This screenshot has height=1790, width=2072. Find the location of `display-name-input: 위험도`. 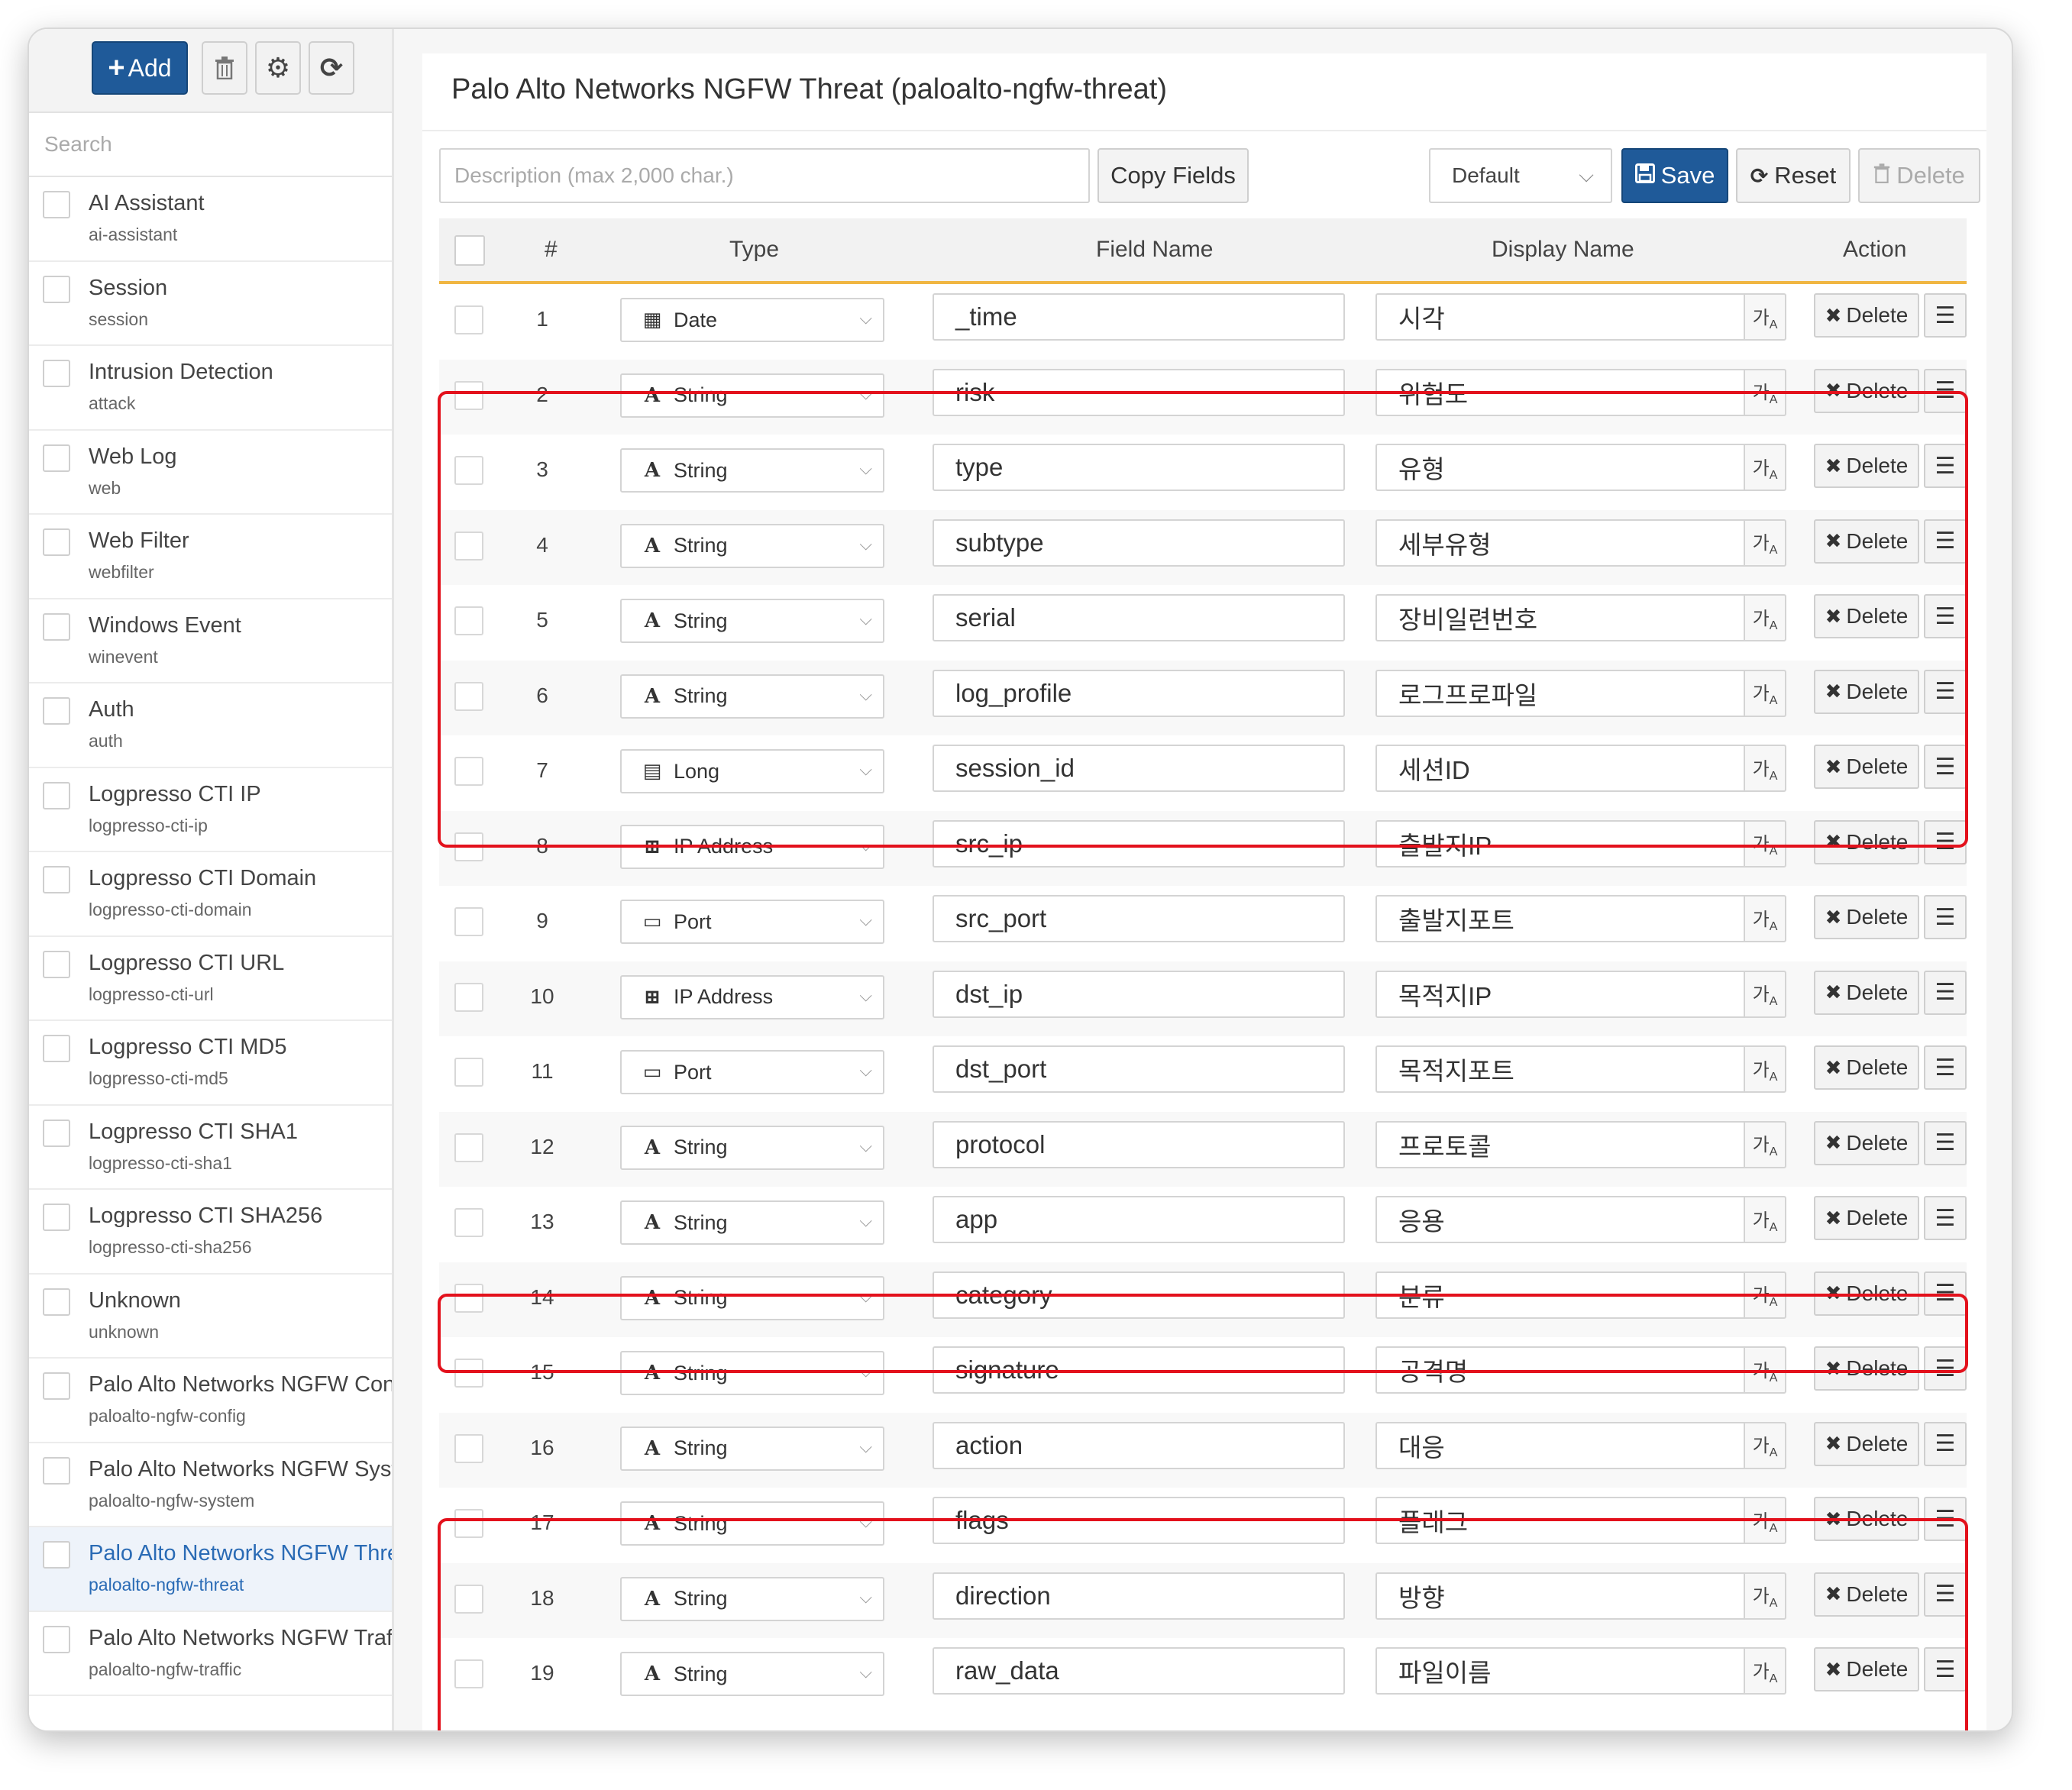

display-name-input: 위험도 is located at coordinates (1560, 392).